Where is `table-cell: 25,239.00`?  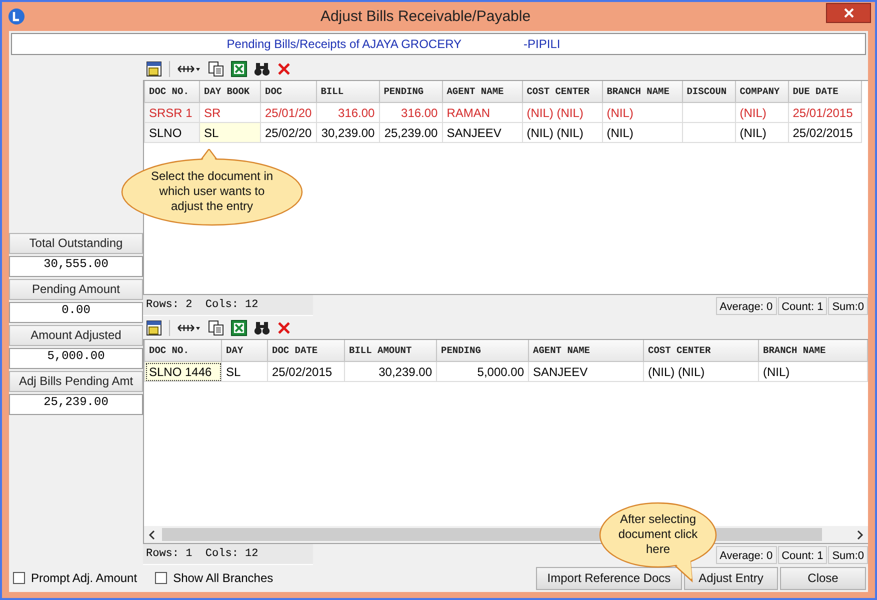
table-cell: 25,239.00 is located at coordinates (410, 132).